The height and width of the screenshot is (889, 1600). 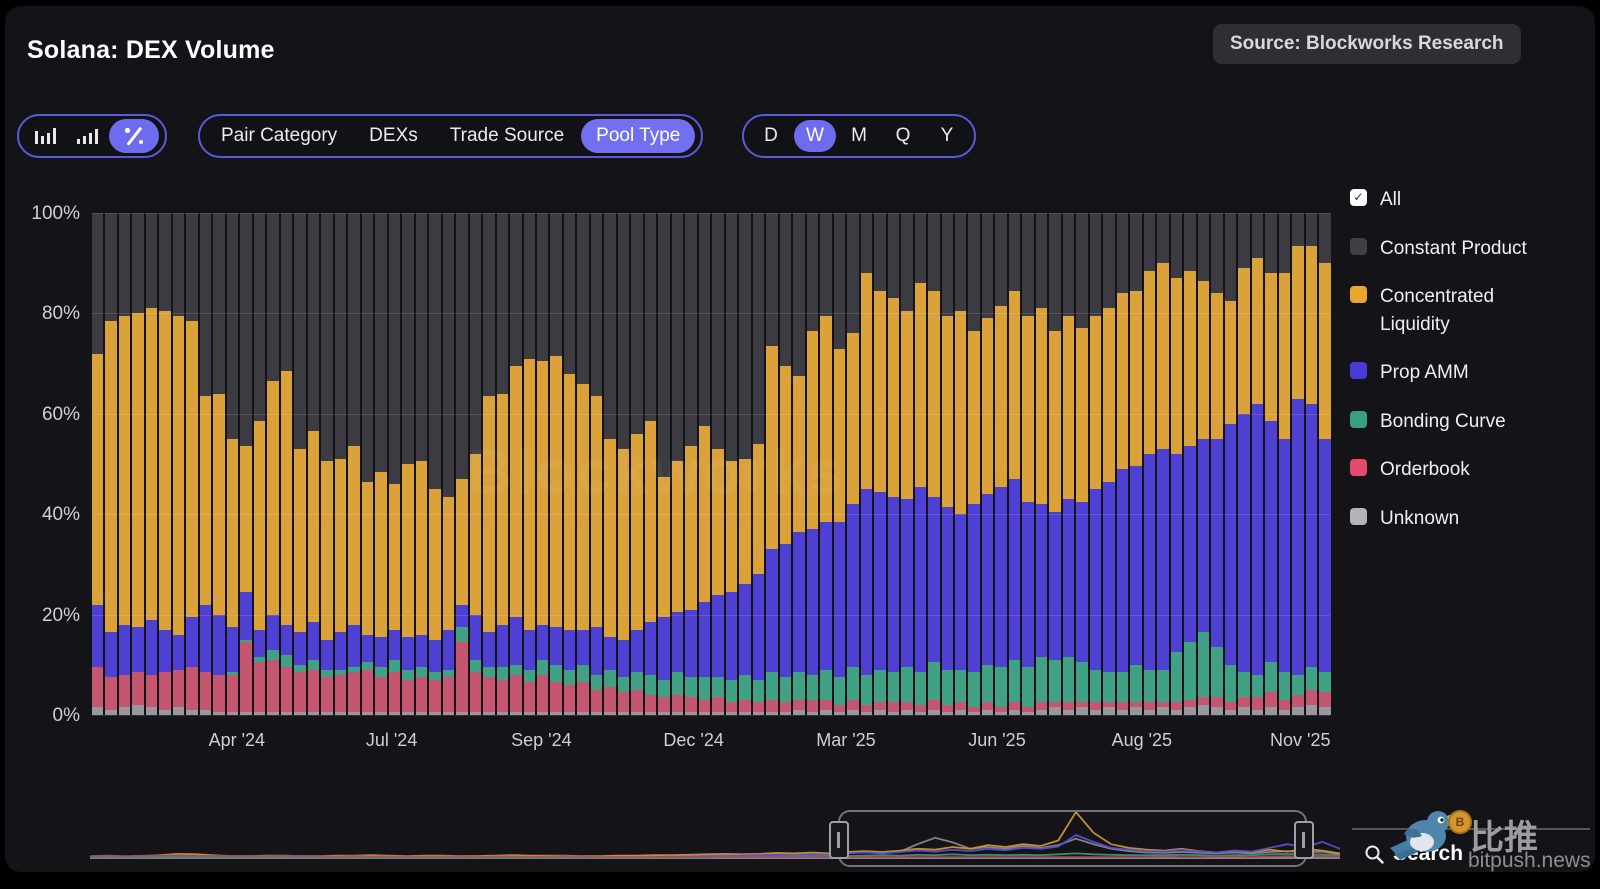 I want to click on granularity-q: Q, so click(x=903, y=136).